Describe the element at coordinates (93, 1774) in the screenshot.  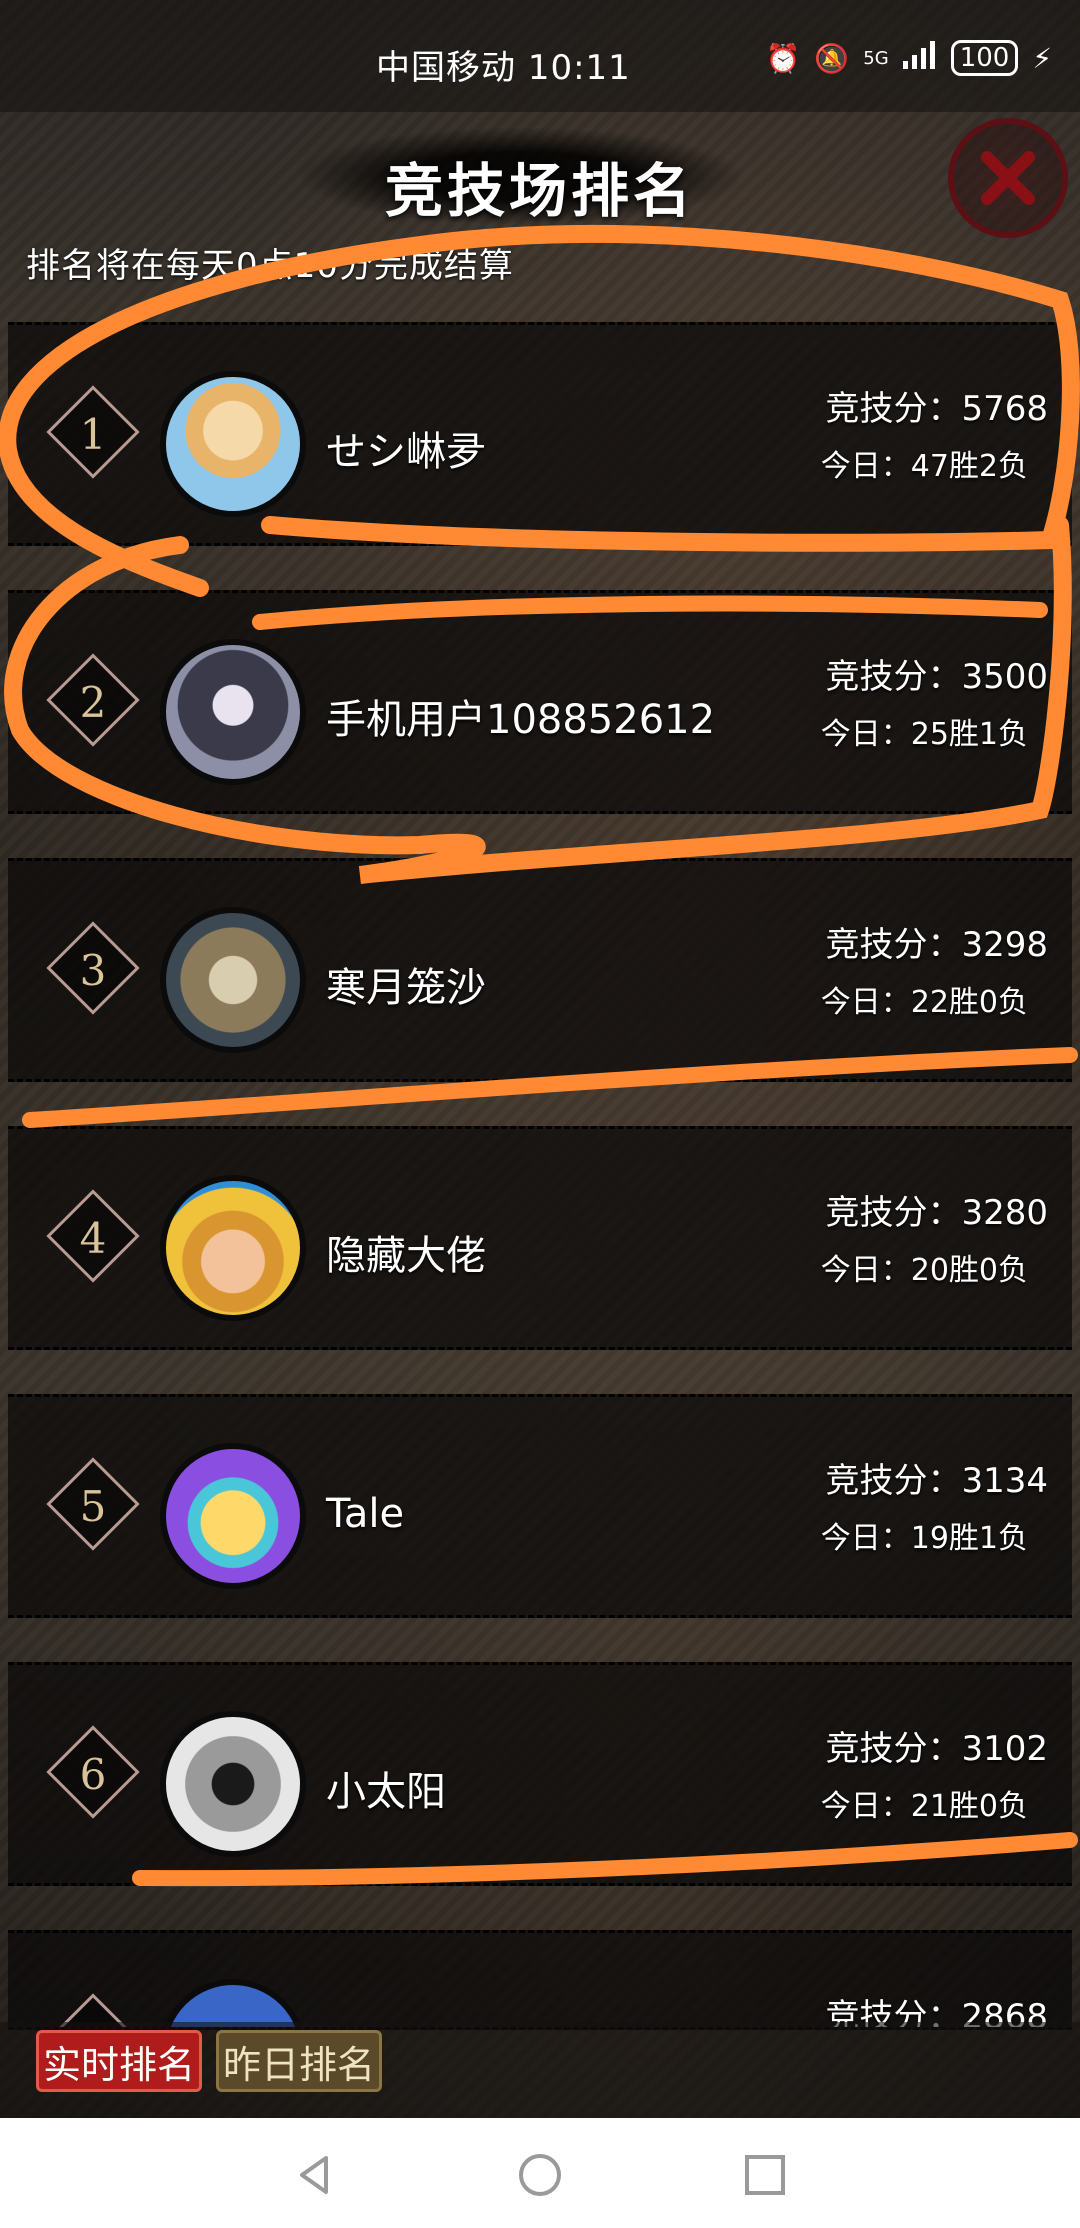
I see `rank-number: 6` at that location.